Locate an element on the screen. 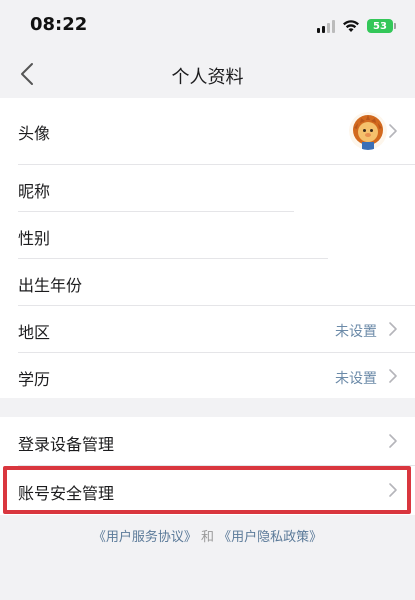  gender-row: 性别 is located at coordinates (207, 235).